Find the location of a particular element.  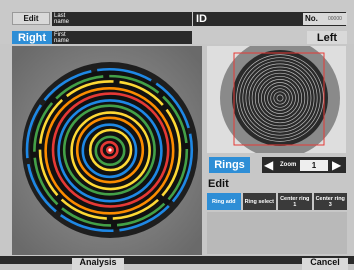

first-name-label: First name is located at coordinates (62, 38).